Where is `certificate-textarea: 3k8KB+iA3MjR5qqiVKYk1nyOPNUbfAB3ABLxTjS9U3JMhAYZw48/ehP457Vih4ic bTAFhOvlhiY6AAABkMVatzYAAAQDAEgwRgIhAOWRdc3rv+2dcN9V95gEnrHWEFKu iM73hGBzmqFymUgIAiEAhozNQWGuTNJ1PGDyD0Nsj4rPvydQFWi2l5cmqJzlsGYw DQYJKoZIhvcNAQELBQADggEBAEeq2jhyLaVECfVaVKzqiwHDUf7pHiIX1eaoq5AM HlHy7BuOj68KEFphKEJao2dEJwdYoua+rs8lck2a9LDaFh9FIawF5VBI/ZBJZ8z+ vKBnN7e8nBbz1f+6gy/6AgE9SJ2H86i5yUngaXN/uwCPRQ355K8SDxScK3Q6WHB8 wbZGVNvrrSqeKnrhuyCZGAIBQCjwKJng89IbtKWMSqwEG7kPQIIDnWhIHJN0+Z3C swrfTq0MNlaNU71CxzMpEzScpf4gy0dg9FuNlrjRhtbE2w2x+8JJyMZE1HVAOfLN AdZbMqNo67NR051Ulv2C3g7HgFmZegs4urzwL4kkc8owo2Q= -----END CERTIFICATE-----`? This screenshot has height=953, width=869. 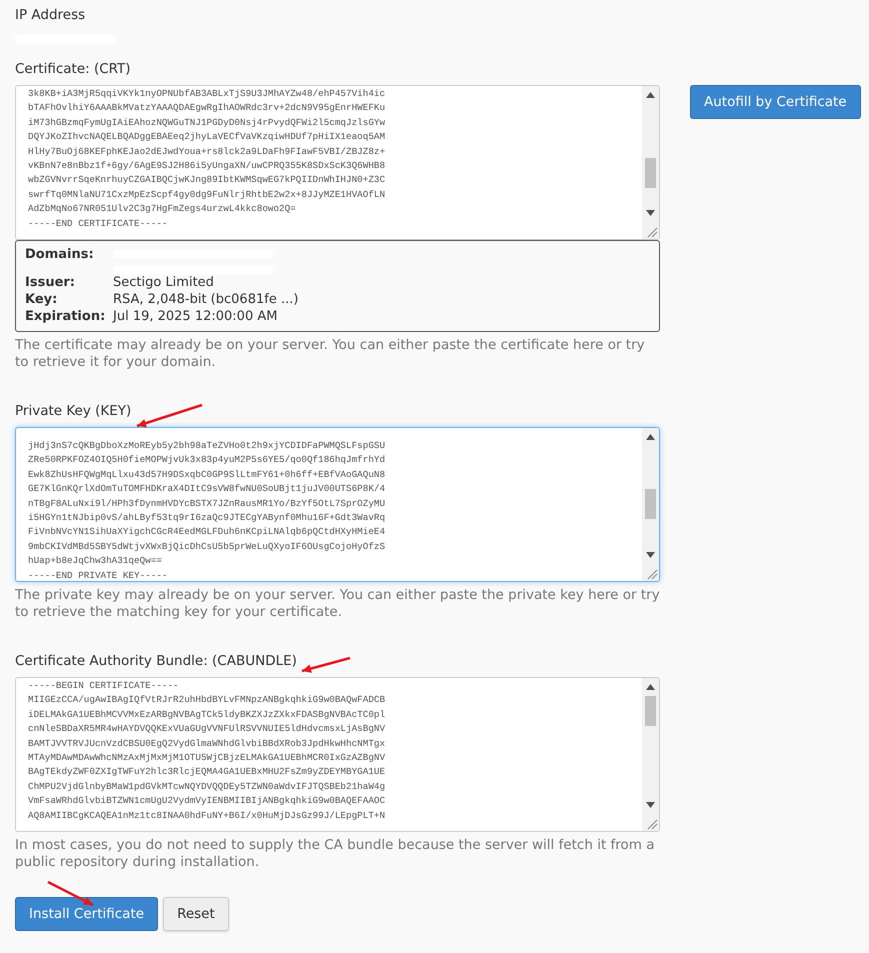
certificate-textarea: 3k8KB+iA3MjR5qqiVKYk1nyOPNUbfAB3ABLxTjS9U3JMhAYZw48/ehP457Vih4ic bTAFhOvlhiY6AAABkMVatzYAAAQDAEgwRgIhAOWRdc3rv+2dcN9V95gEnrHWEFKu iM73hGBzmqFymUgIAiEAhozNQWGuTNJ1PGDyD0Nsj4rPvydQFWi2l5cmqJzlsGYw DQYJKoZIhvcNAQELBQADggEBAEeq2jhyLaVECfVaVKzqiwHDUf7pHiIX1eaoq5AM HlHy7BuOj68KEFphKEJao2dEJwdYoua+rs8lck2a9LDaFh9FIawF5VBI/ZBJZ8z+ vKBnN7e8nBbz1f+6gy/6AgE9SJ2H86i5yUngaXN/uwCPRQ355K8SDxScK3Q6WHB8 wbZGVNvrrSqeKnrhuyCZGAIBQCjwKJng89IbtKWMSqwEG7kPQIIDnWhIHJN0+Z3C swrfTq0MNlaNU71CxzMpEzScpf4gy0dg9FuNlrjRhtbE2w2x+8JJyMZE1HVAOfLN AdZbMqNo67NR051Ulv2C3g7HgFmZegs4urzwL4kkc8owo2Q= -----END CERTIFICATE----- is located at coordinates (337, 162).